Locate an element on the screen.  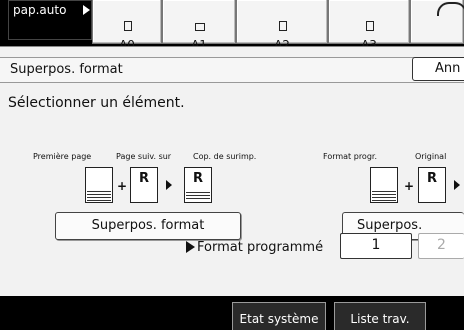
program-1-button: 1 is located at coordinates (376, 246).